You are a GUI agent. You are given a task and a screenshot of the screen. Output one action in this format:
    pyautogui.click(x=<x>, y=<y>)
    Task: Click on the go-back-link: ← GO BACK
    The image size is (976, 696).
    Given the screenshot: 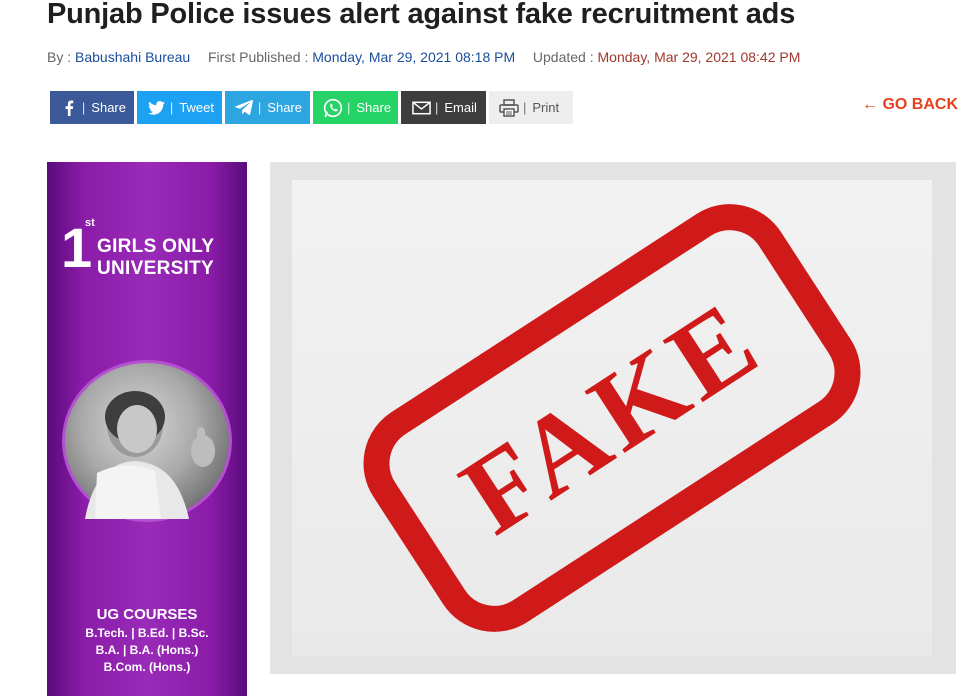 What is the action you would take?
    pyautogui.click(x=910, y=105)
    